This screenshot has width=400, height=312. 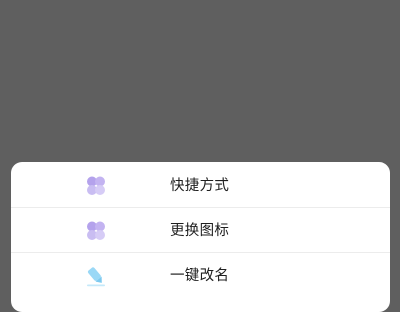 I want to click on menu-item-shortcut: 快捷方式, so click(x=200, y=185).